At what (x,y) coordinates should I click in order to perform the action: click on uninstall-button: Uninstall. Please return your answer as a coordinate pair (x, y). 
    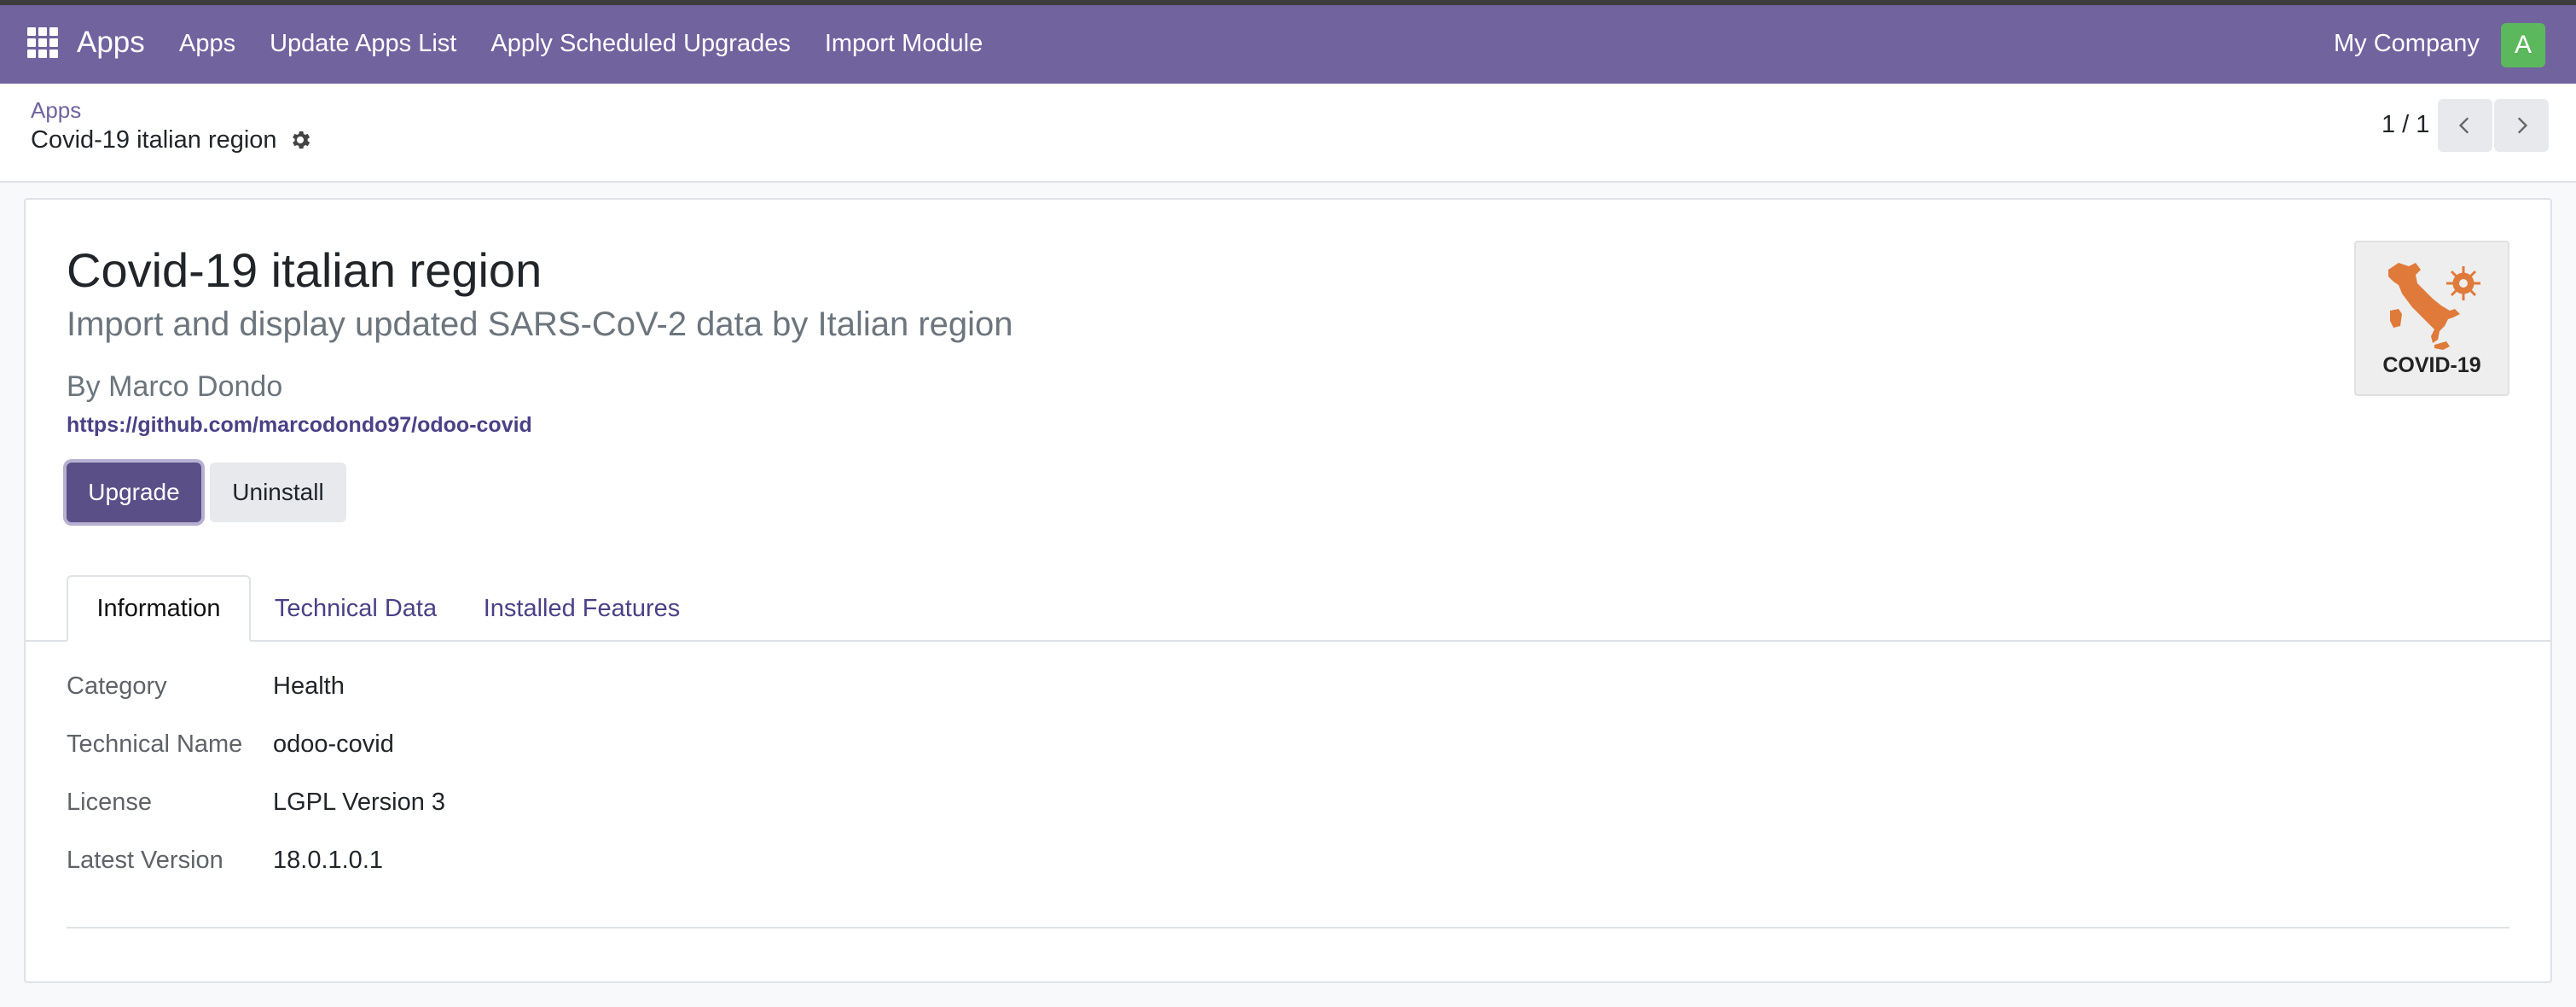
    Looking at the image, I should click on (278, 492).